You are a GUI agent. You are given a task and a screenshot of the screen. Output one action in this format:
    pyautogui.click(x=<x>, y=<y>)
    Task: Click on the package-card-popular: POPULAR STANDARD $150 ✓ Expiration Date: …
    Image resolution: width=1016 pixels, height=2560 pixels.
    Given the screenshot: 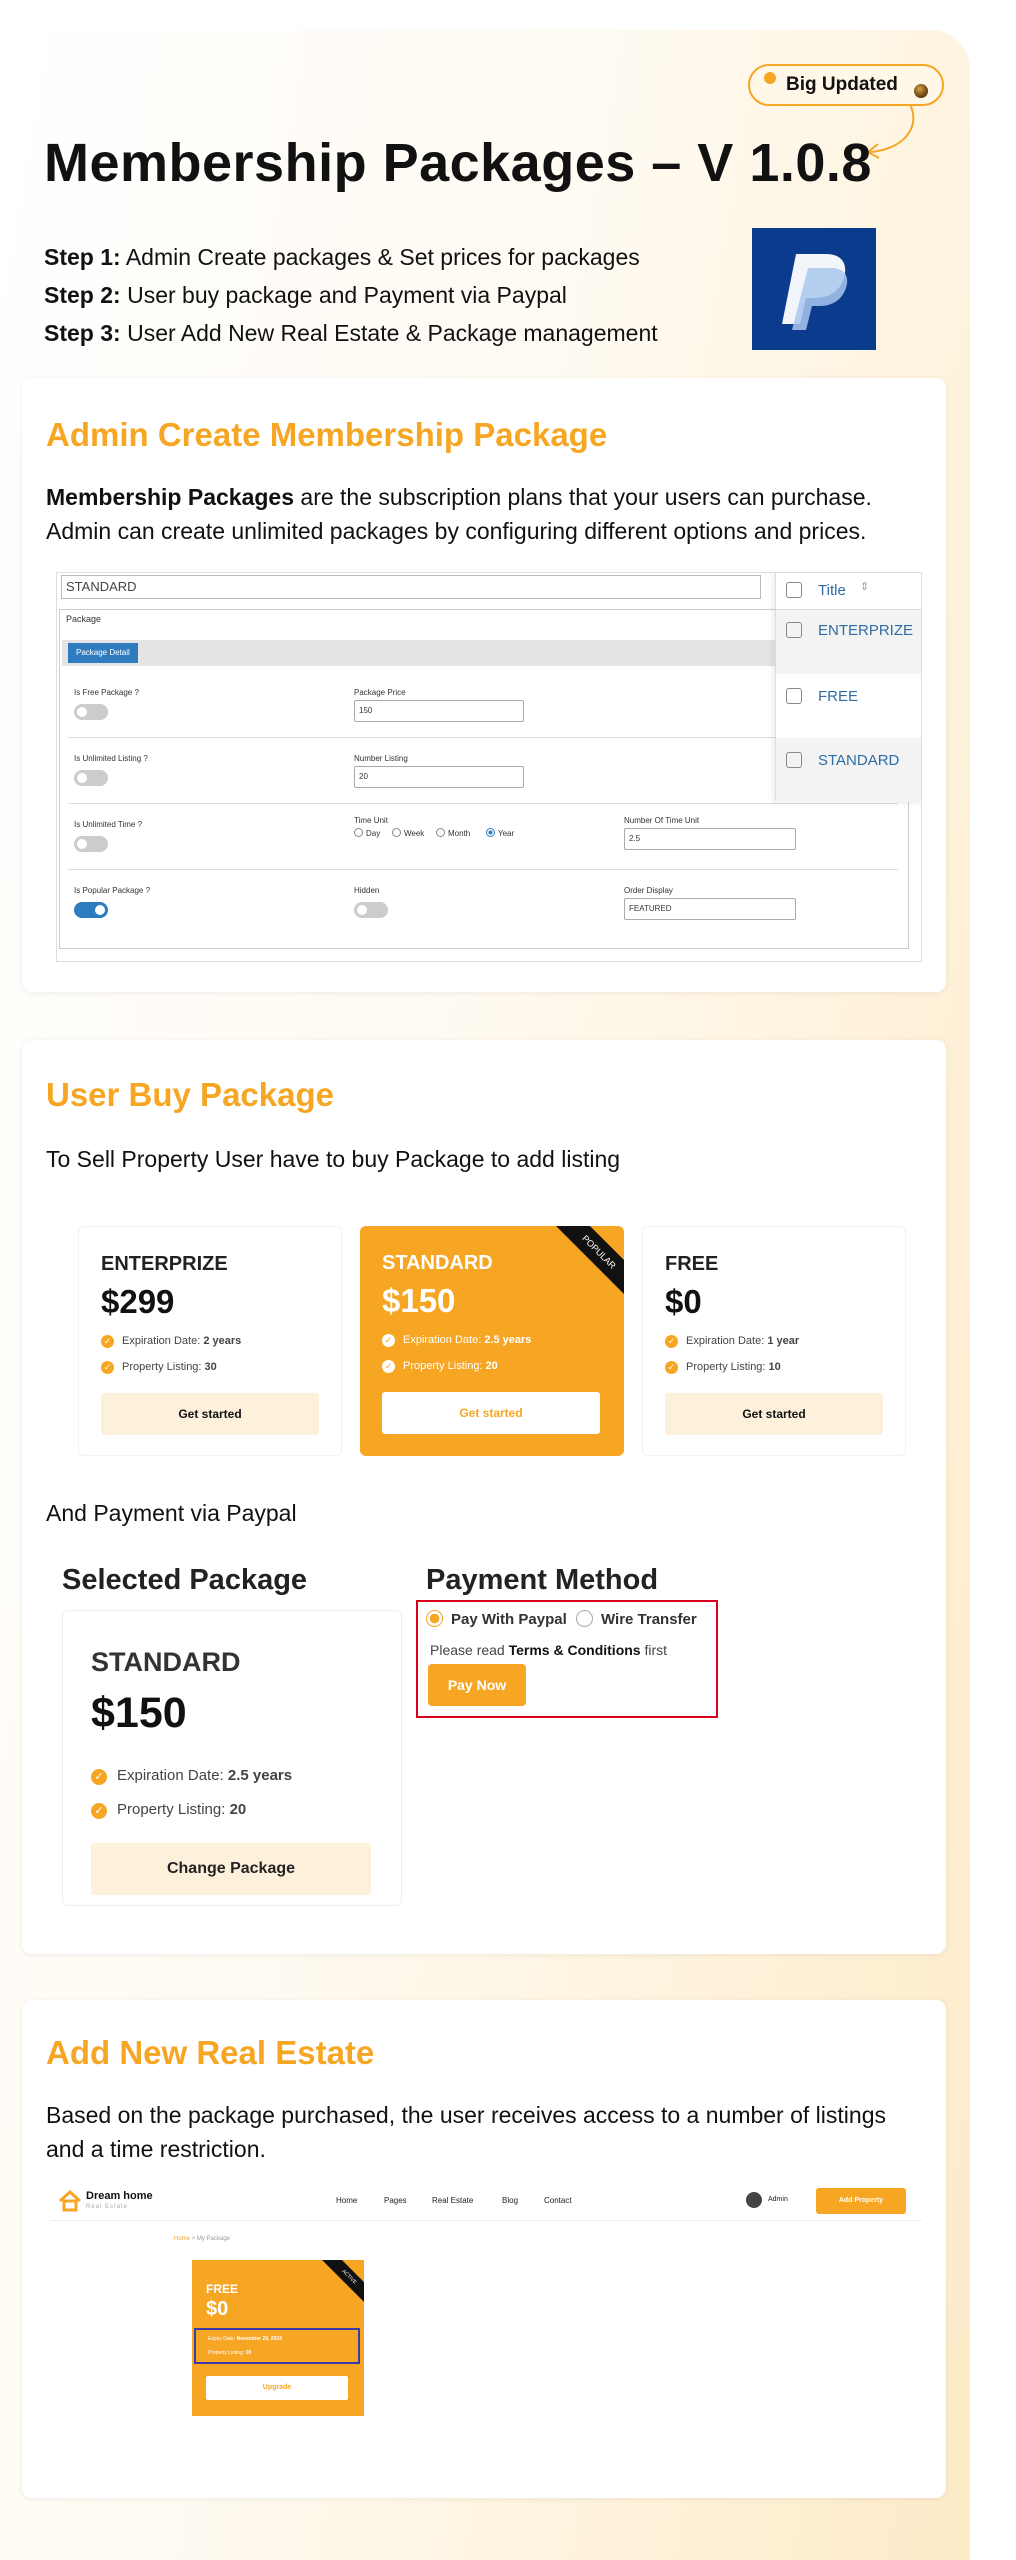 What is the action you would take?
    pyautogui.click(x=492, y=1341)
    